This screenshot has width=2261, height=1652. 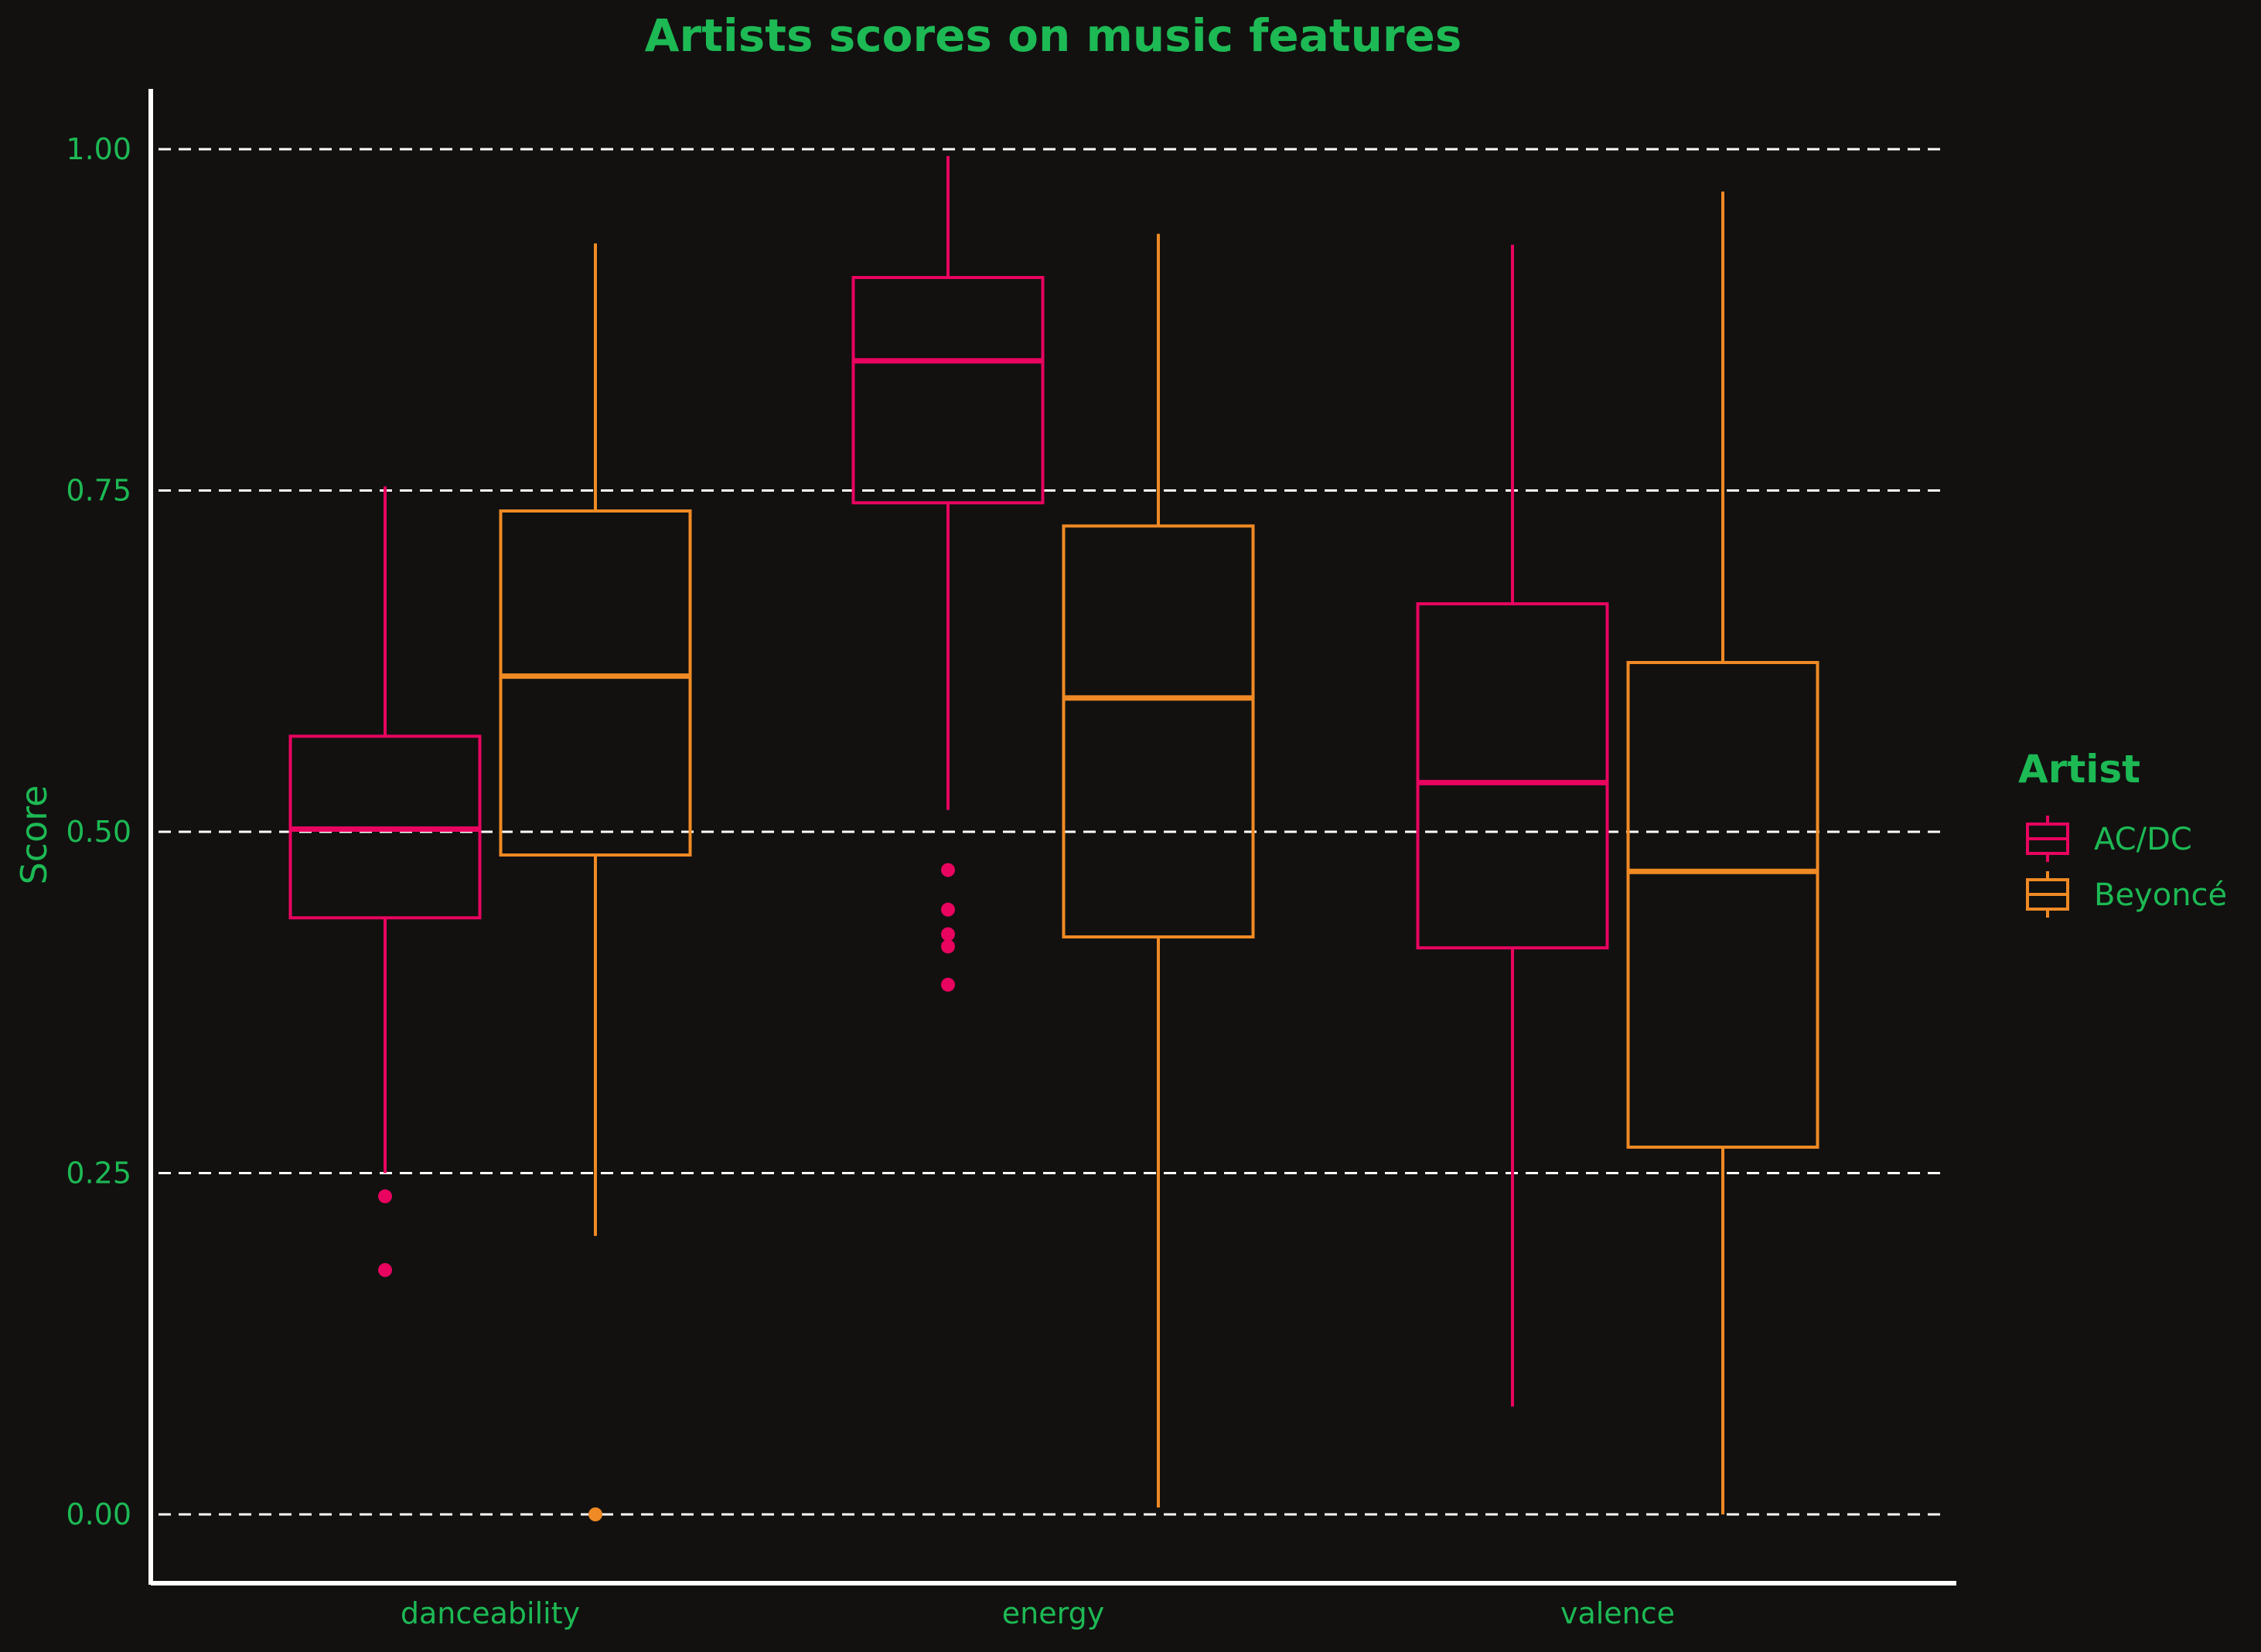 I want to click on legend-title: Artist, so click(x=2079, y=770).